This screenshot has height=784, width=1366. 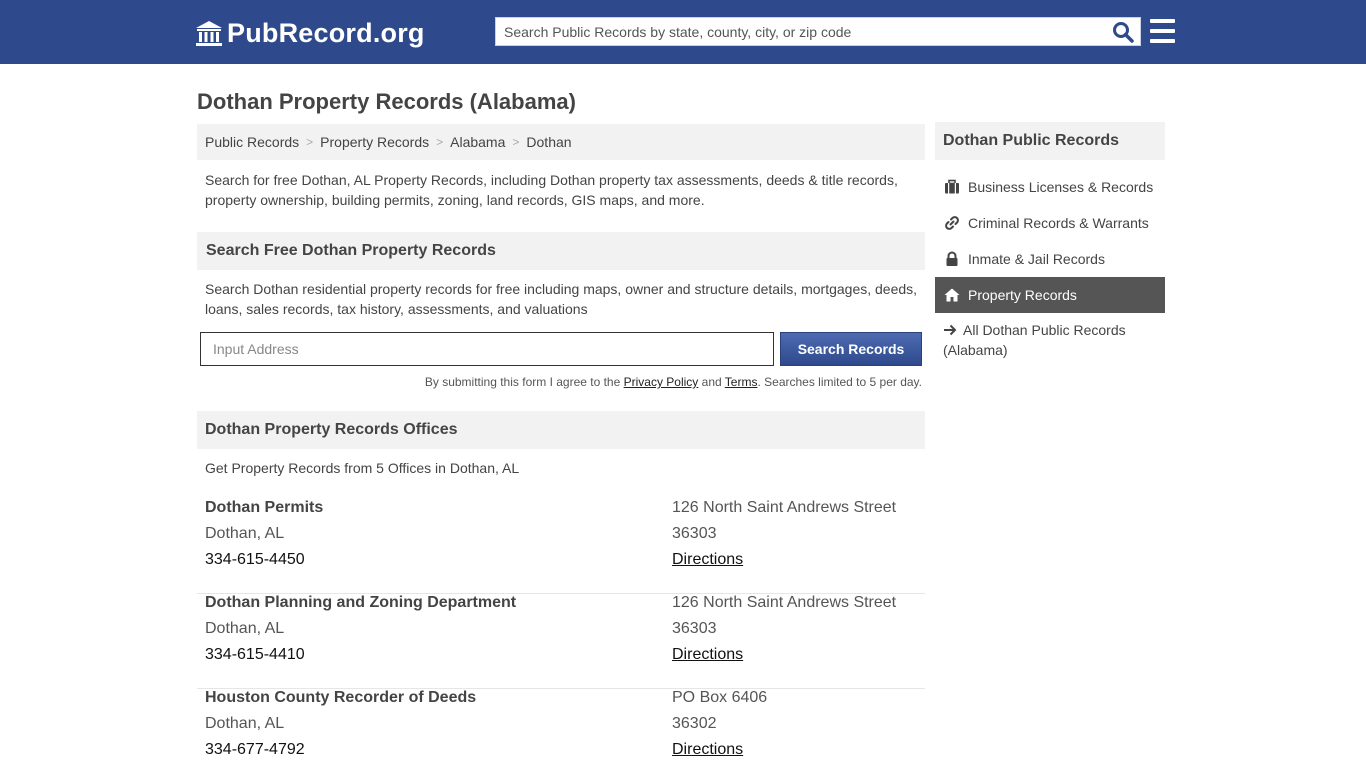 What do you see at coordinates (741, 382) in the screenshot?
I see `terms-link: Terms` at bounding box center [741, 382].